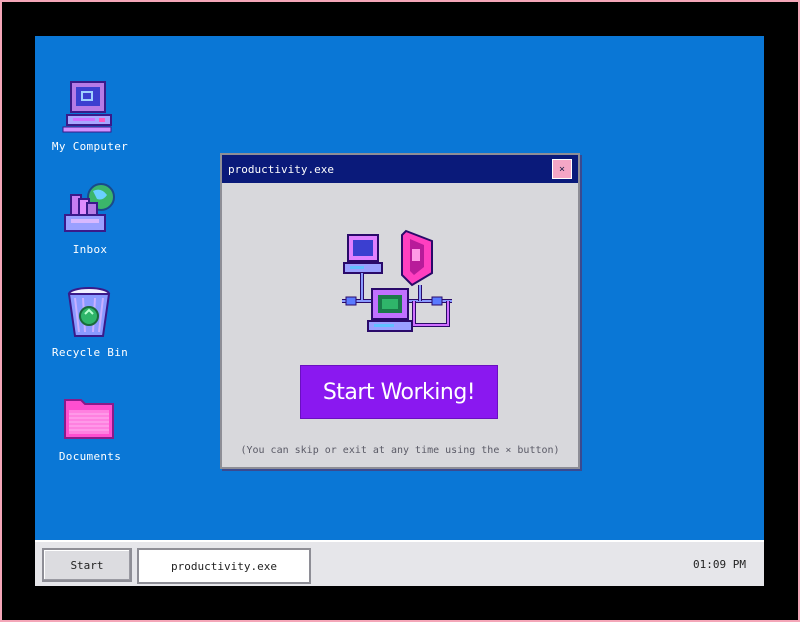 Image resolution: width=800 pixels, height=622 pixels. I want to click on network-icon, so click(397, 280).